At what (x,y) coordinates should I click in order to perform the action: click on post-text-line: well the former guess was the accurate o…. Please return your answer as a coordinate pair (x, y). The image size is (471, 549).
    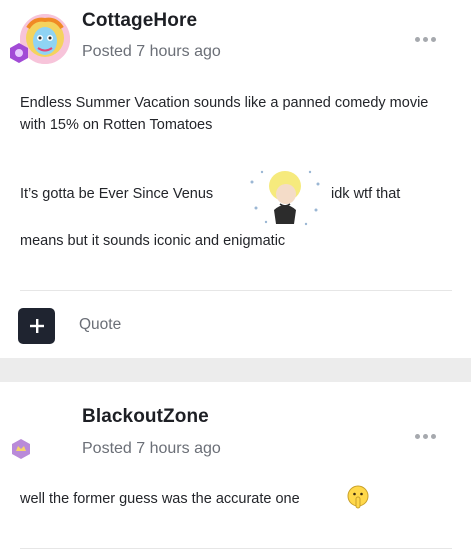
    Looking at the image, I should click on (160, 499).